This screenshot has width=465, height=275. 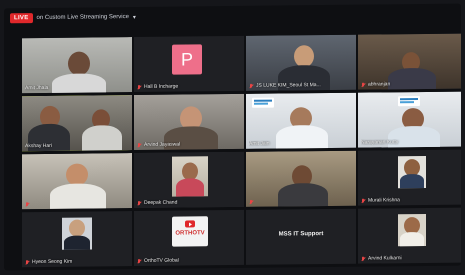 I want to click on chevron-down-icon: ▾, so click(x=134, y=17).